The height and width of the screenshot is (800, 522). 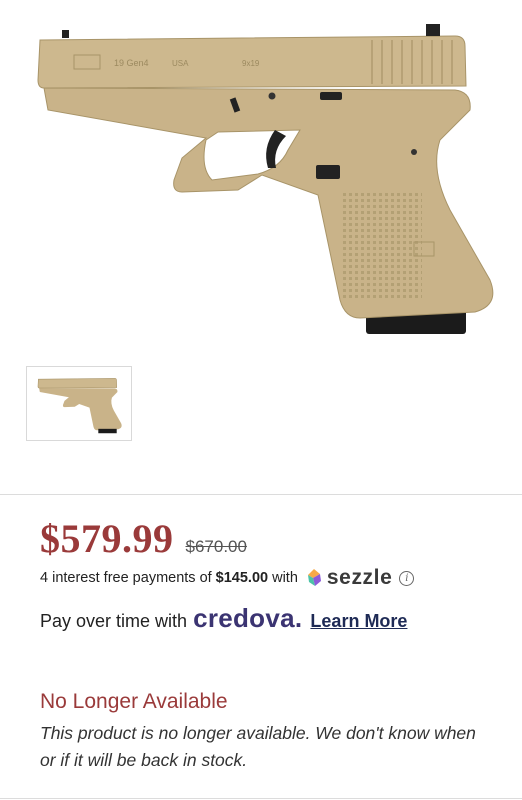 What do you see at coordinates (134, 701) in the screenshot?
I see `availability-title: No Longer Available` at bounding box center [134, 701].